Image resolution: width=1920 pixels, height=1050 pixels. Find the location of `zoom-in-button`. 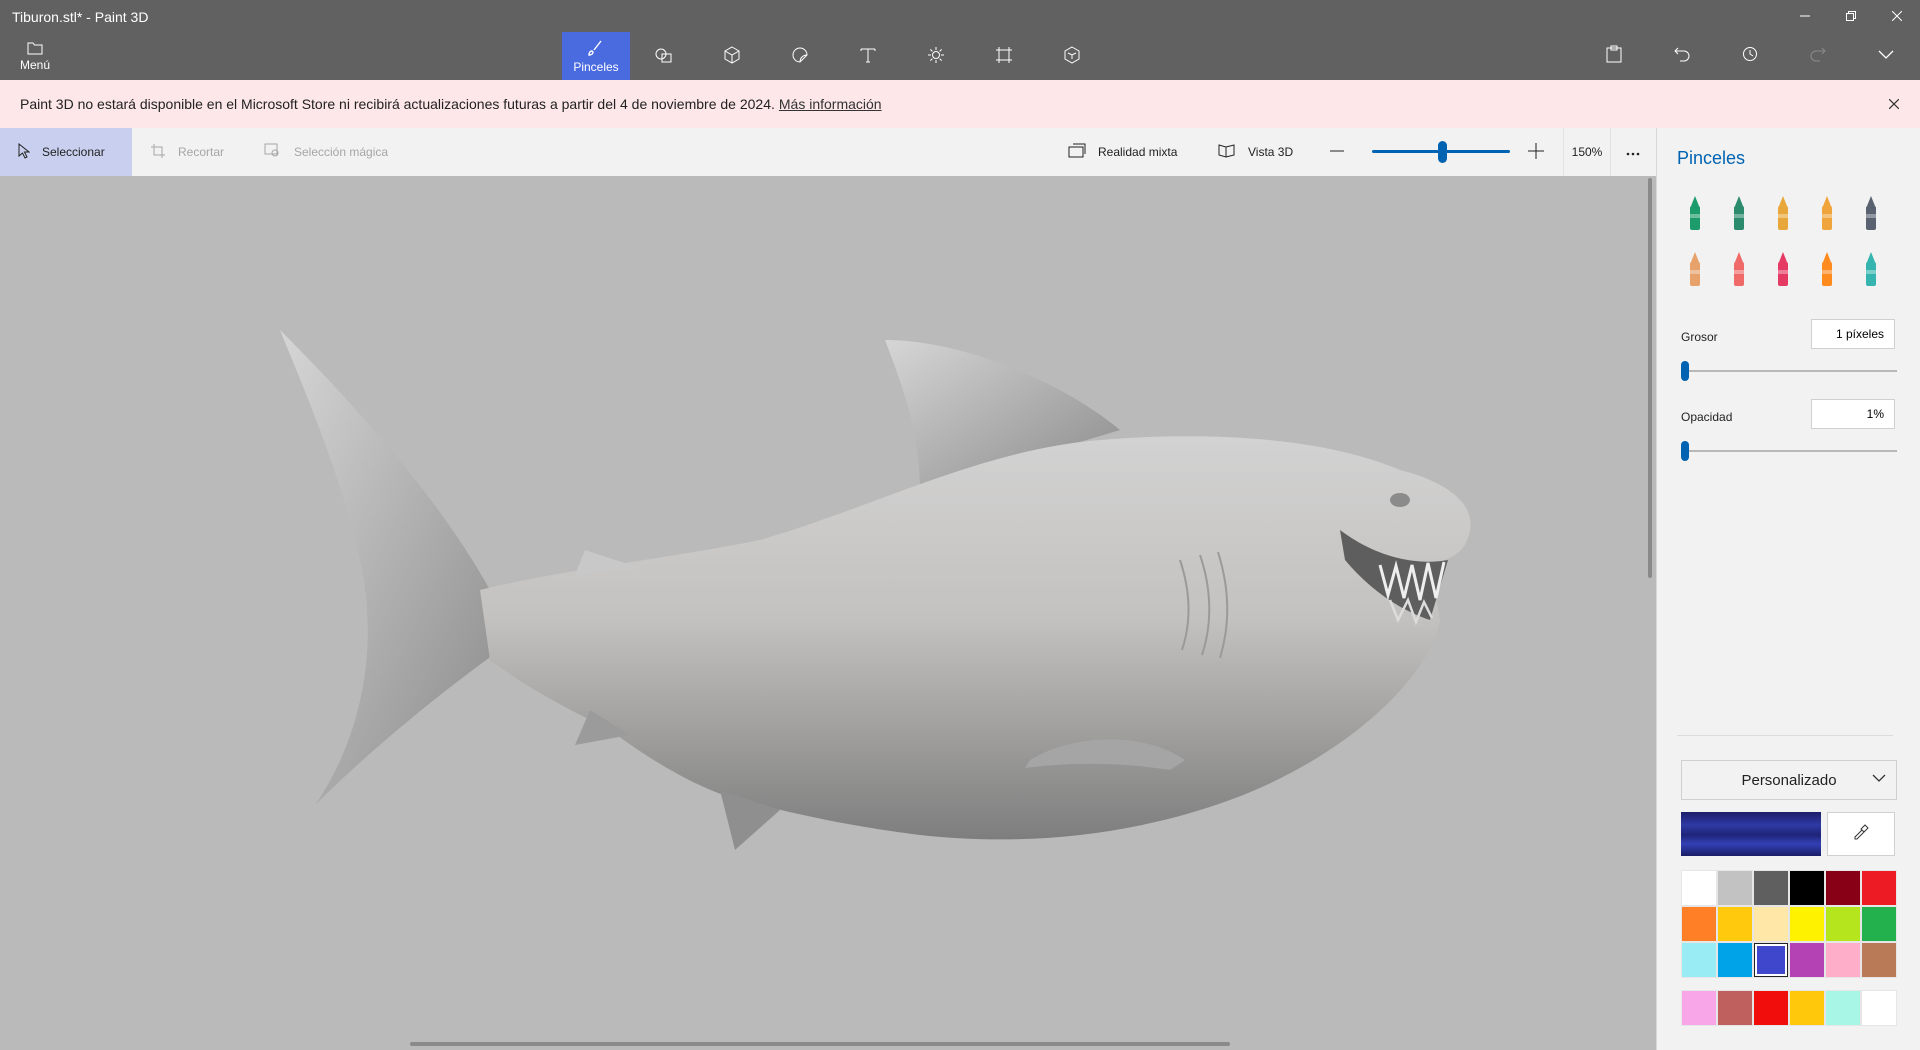

zoom-in-button is located at coordinates (1536, 152).